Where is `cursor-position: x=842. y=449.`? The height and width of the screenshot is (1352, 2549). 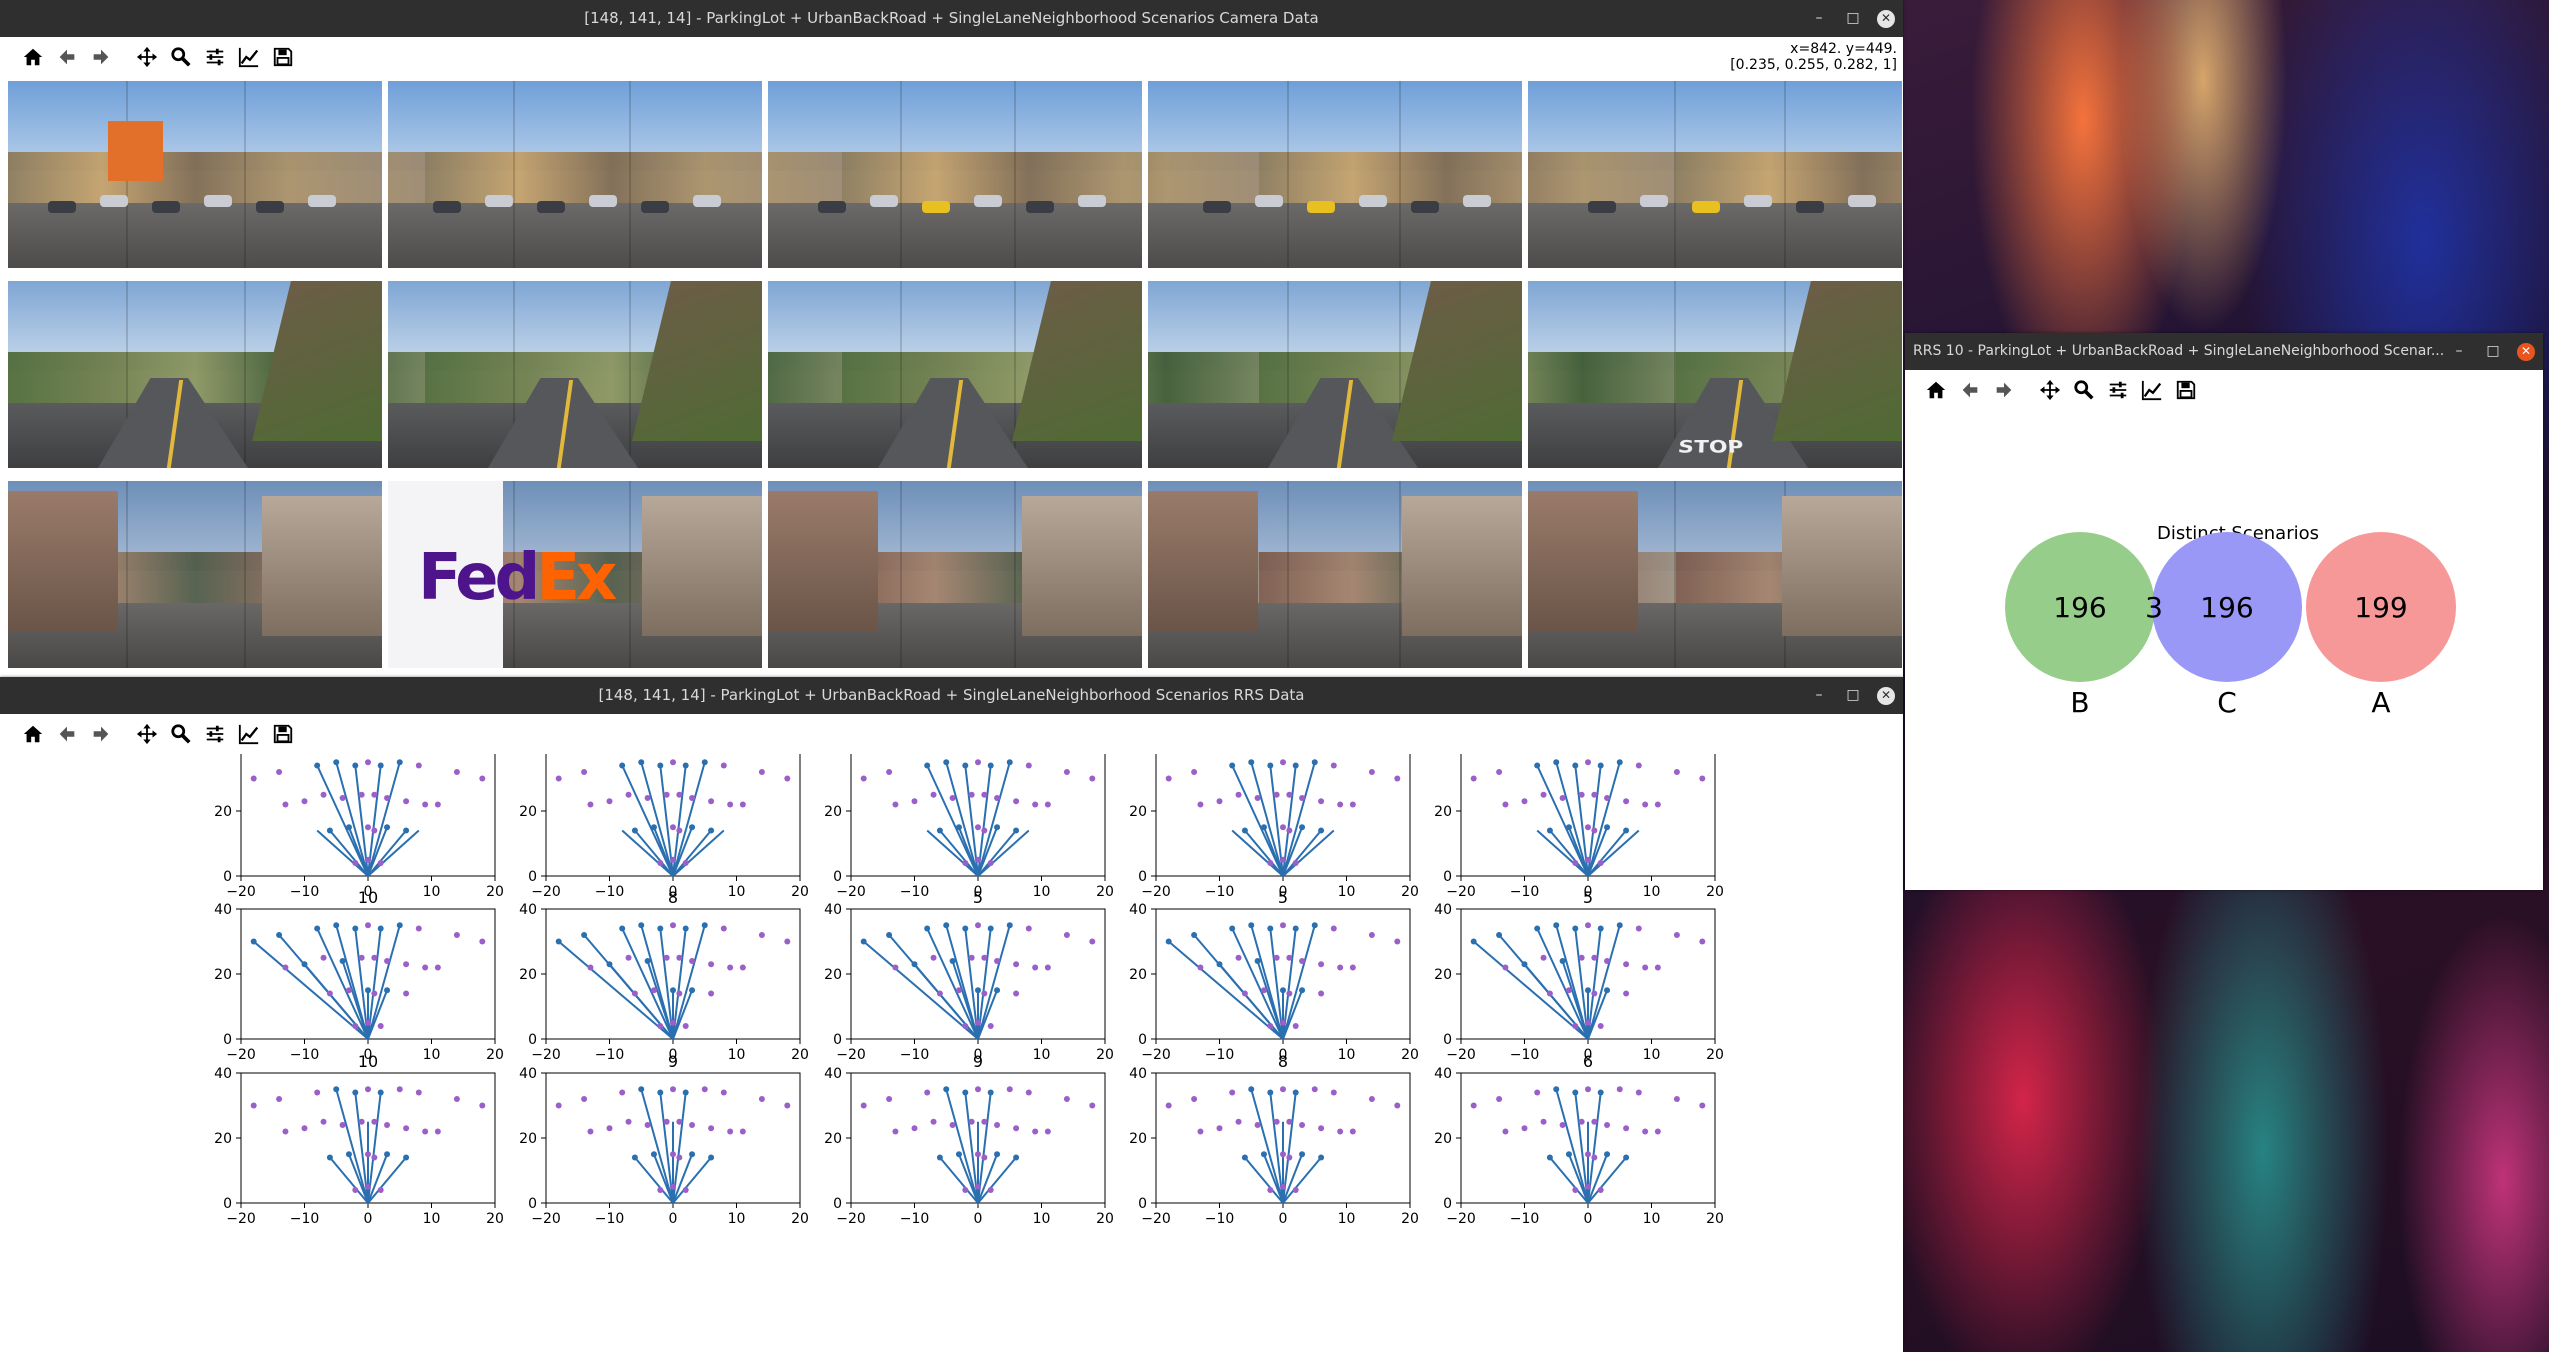 cursor-position: x=842. y=449. is located at coordinates (1843, 49).